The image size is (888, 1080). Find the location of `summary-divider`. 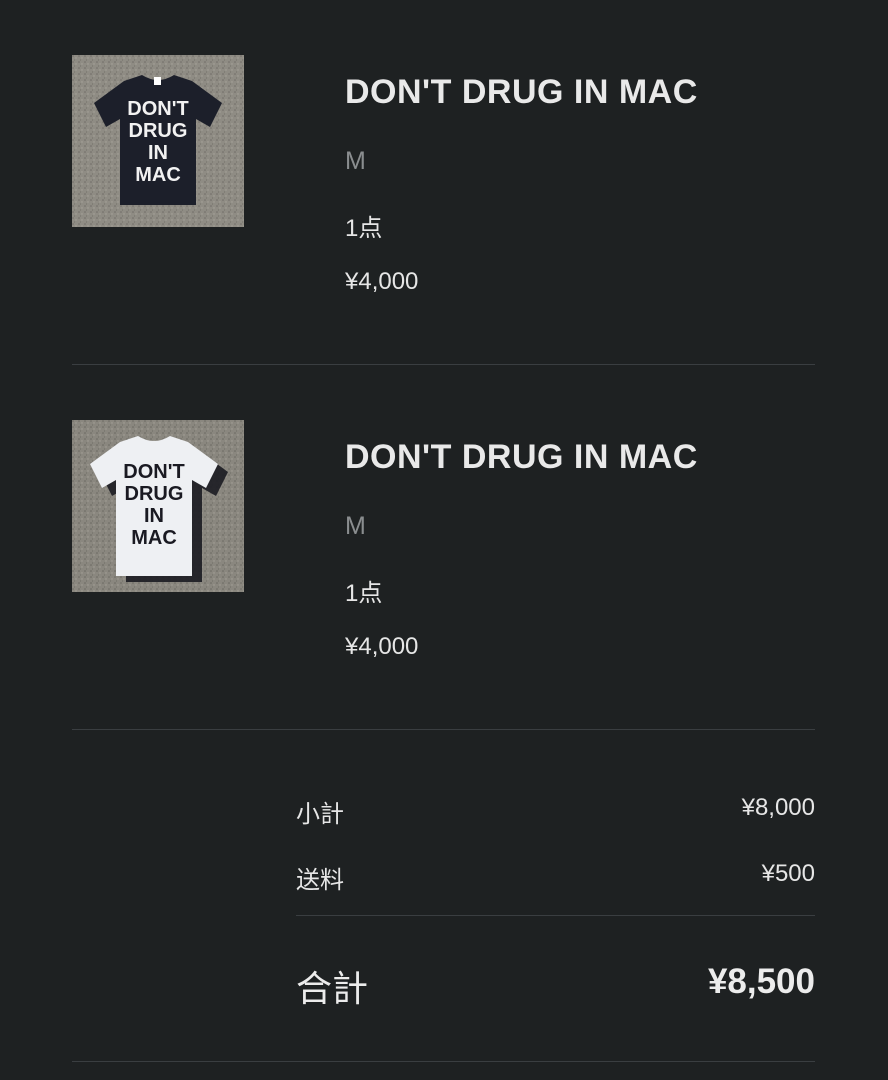

summary-divider is located at coordinates (555, 915).